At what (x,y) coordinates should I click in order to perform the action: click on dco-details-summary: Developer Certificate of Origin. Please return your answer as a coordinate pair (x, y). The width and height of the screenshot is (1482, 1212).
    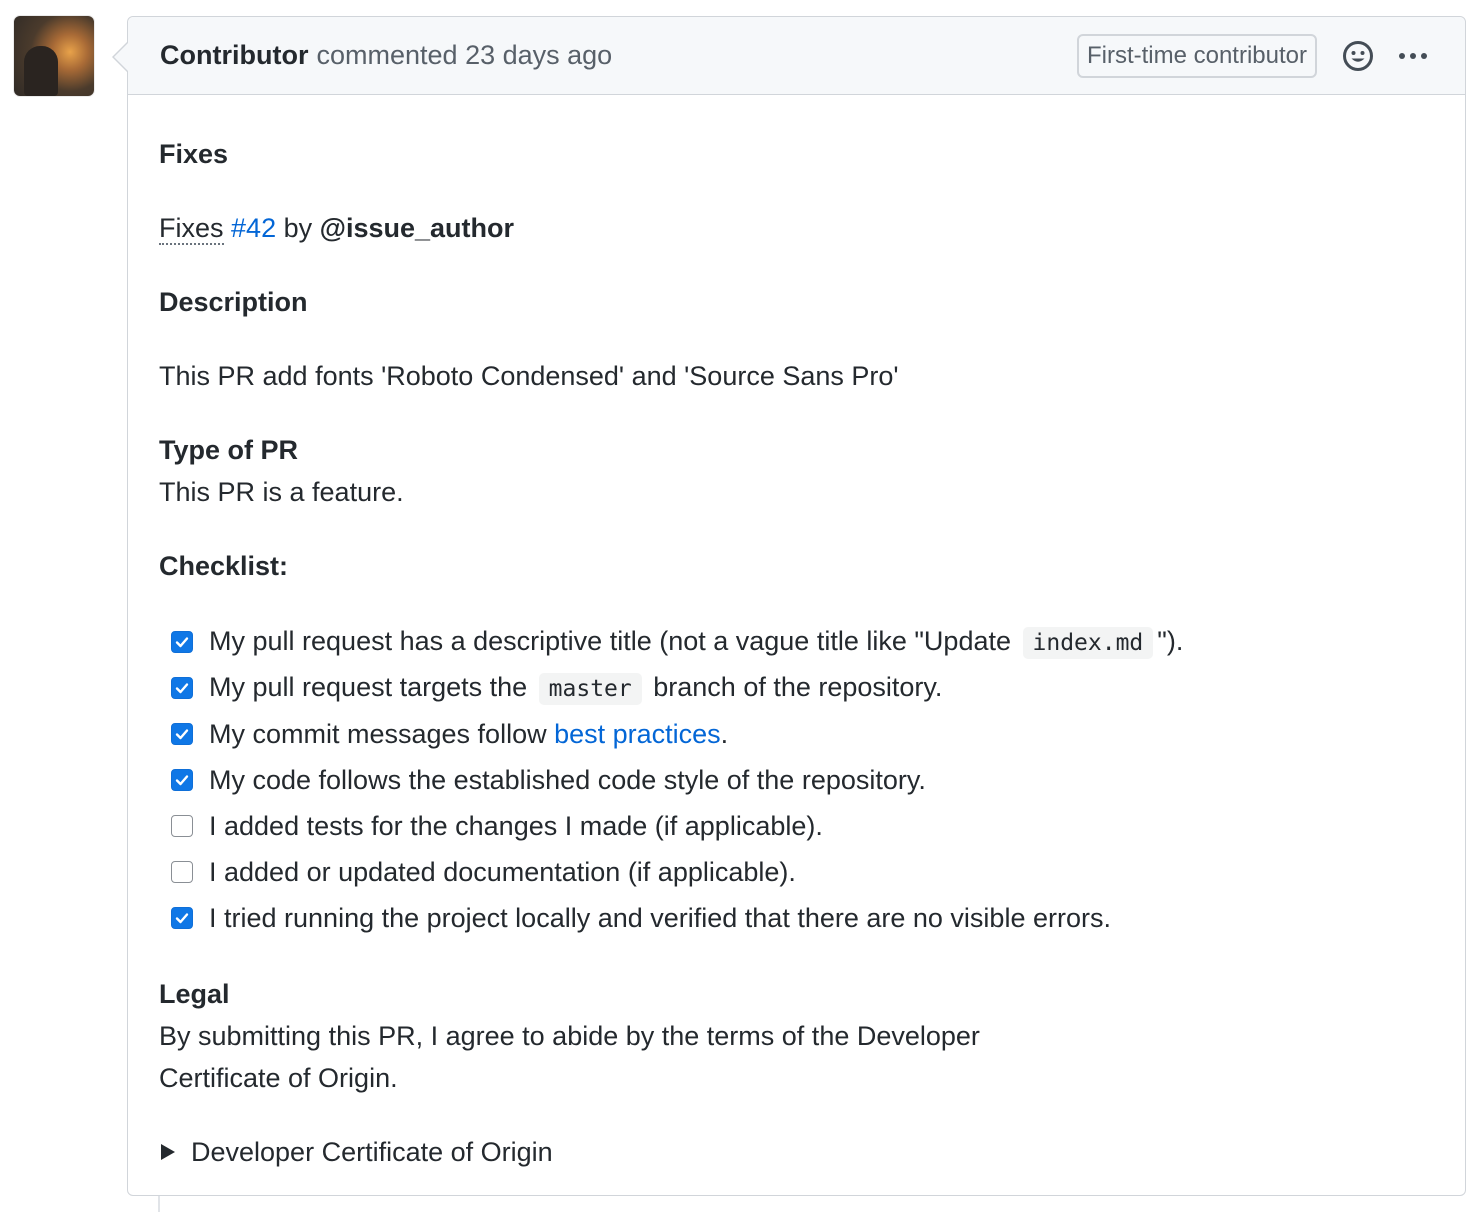
    Looking at the image, I should click on (796, 1152).